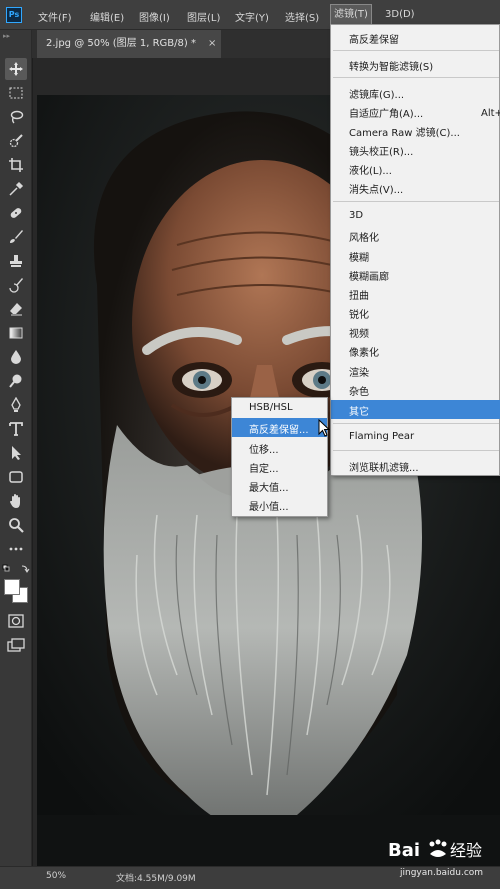  What do you see at coordinates (252, 16) in the screenshot?
I see `menu-type: 文字(Y)` at bounding box center [252, 16].